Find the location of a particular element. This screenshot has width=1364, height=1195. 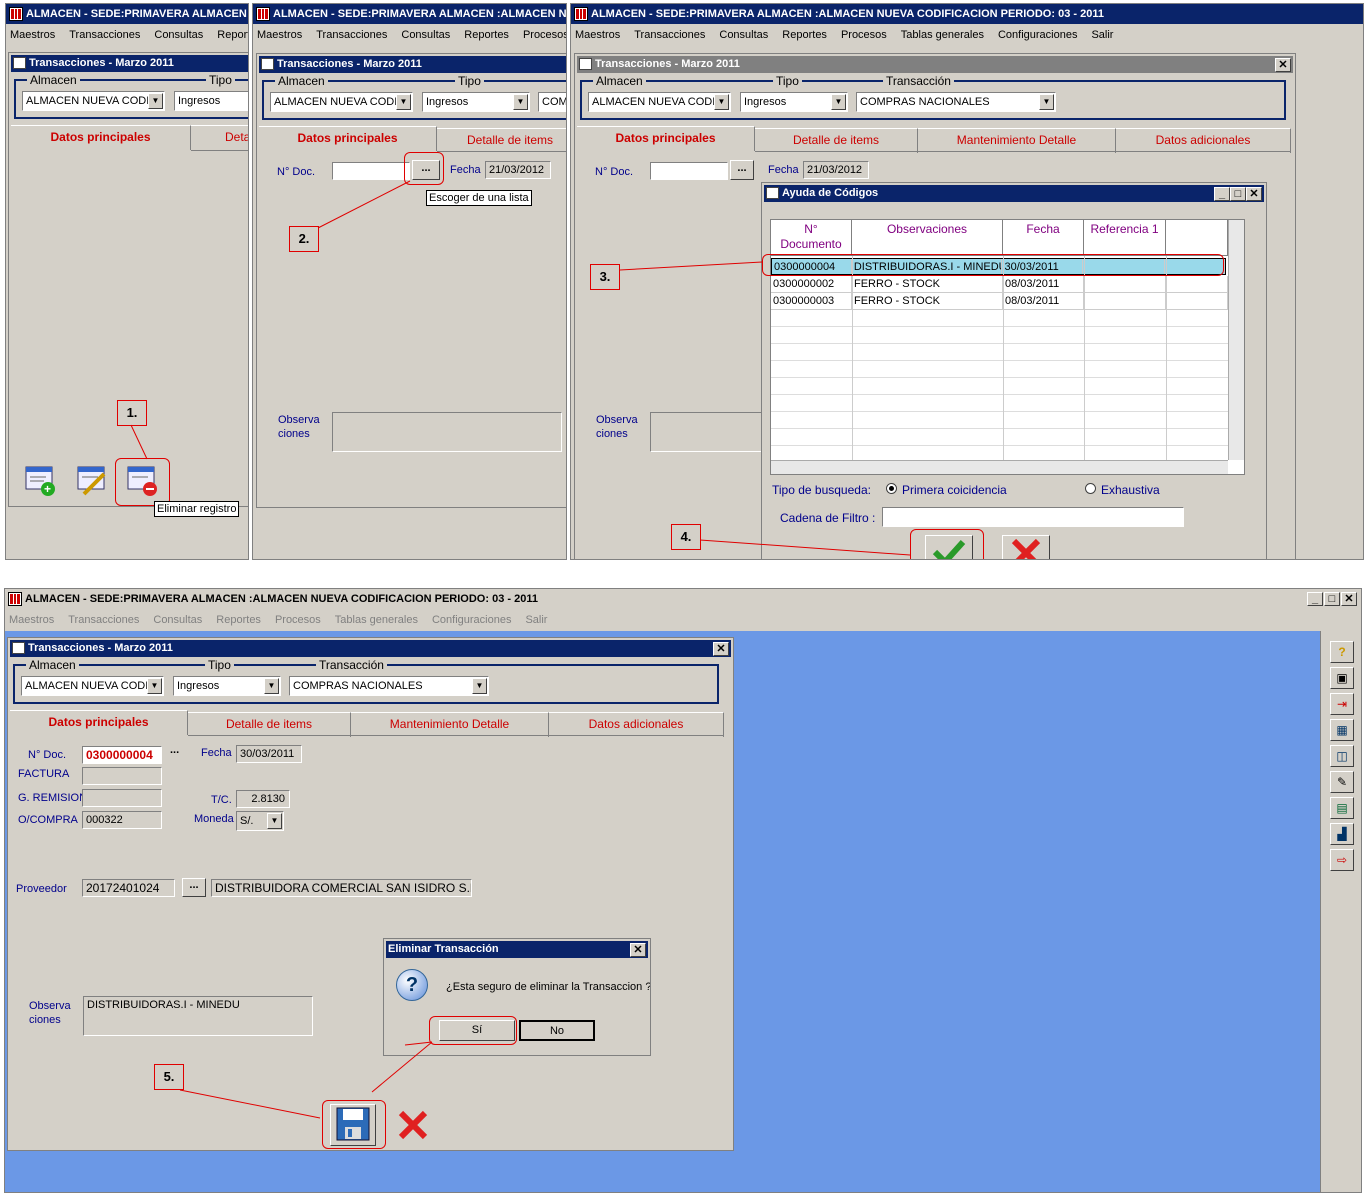

arrow-step-5c is located at coordinates (418, 1043).